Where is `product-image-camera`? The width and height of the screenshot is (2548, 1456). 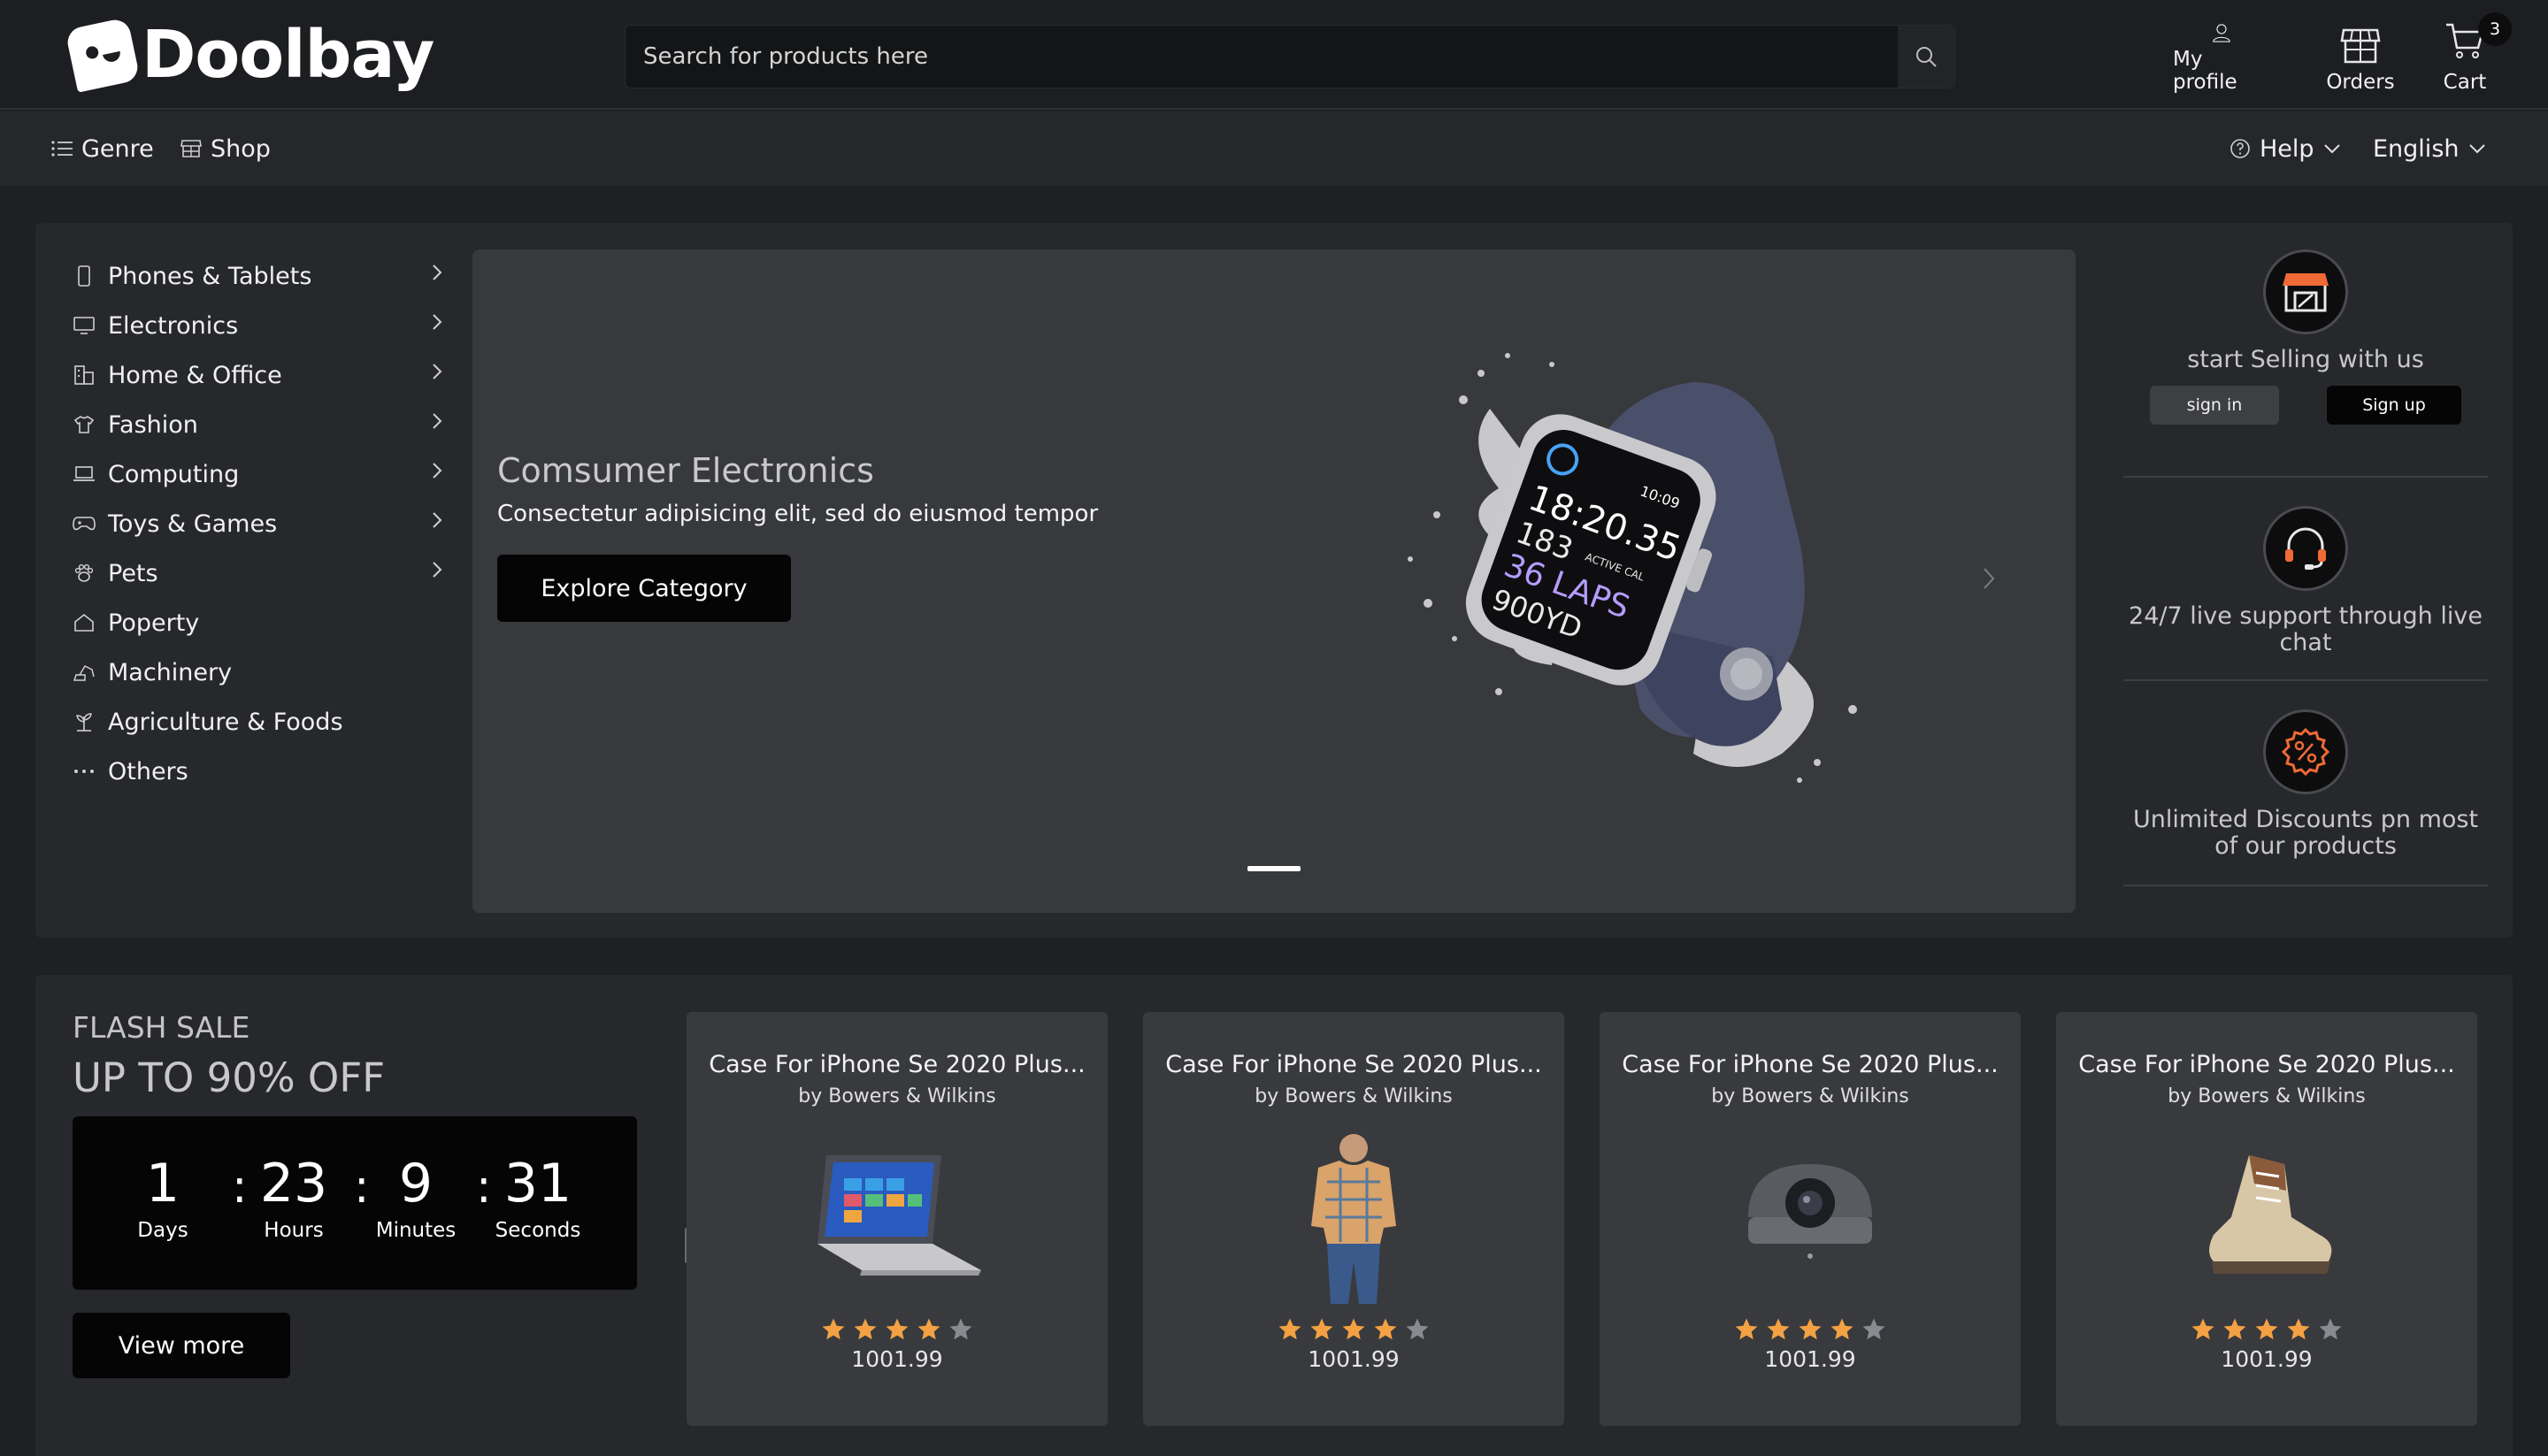 product-image-camera is located at coordinates (1810, 1217).